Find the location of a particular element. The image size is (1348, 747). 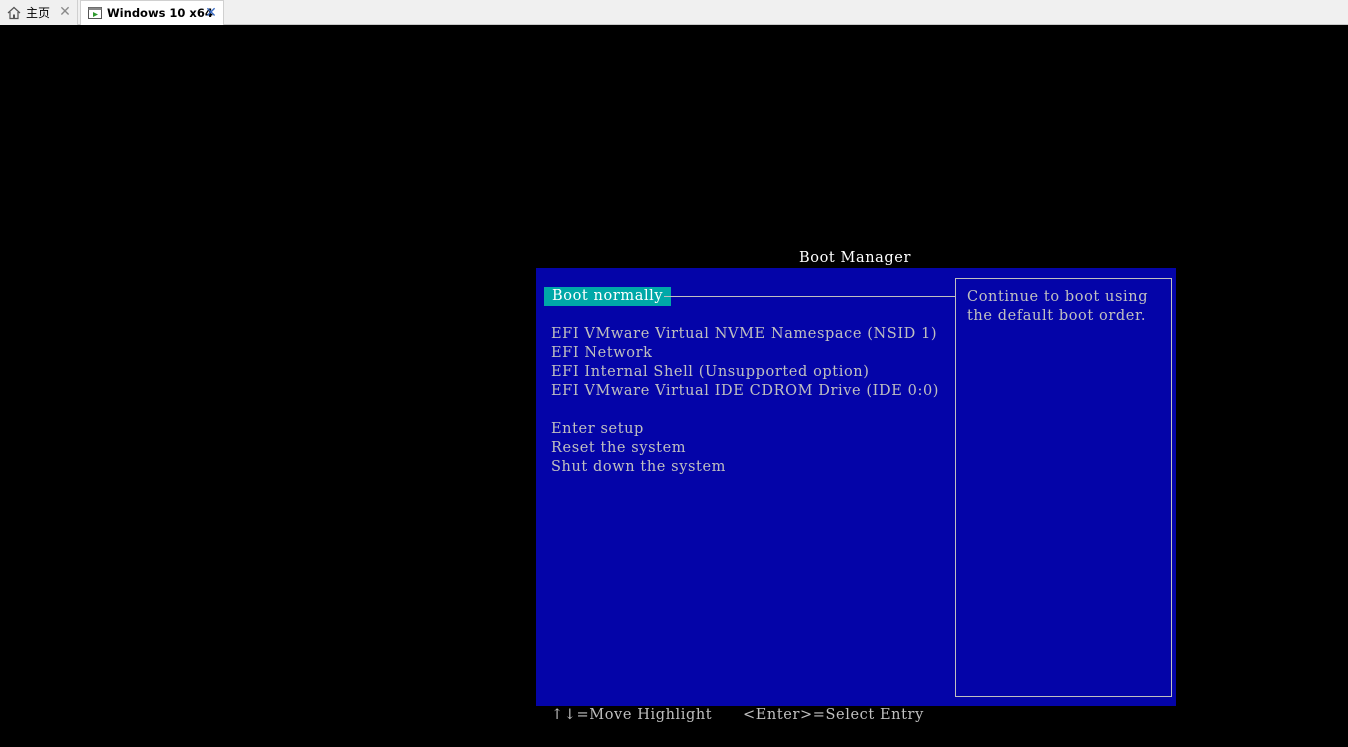

menu-item-shut-down-system: Shut down the system is located at coordinates (638, 467).